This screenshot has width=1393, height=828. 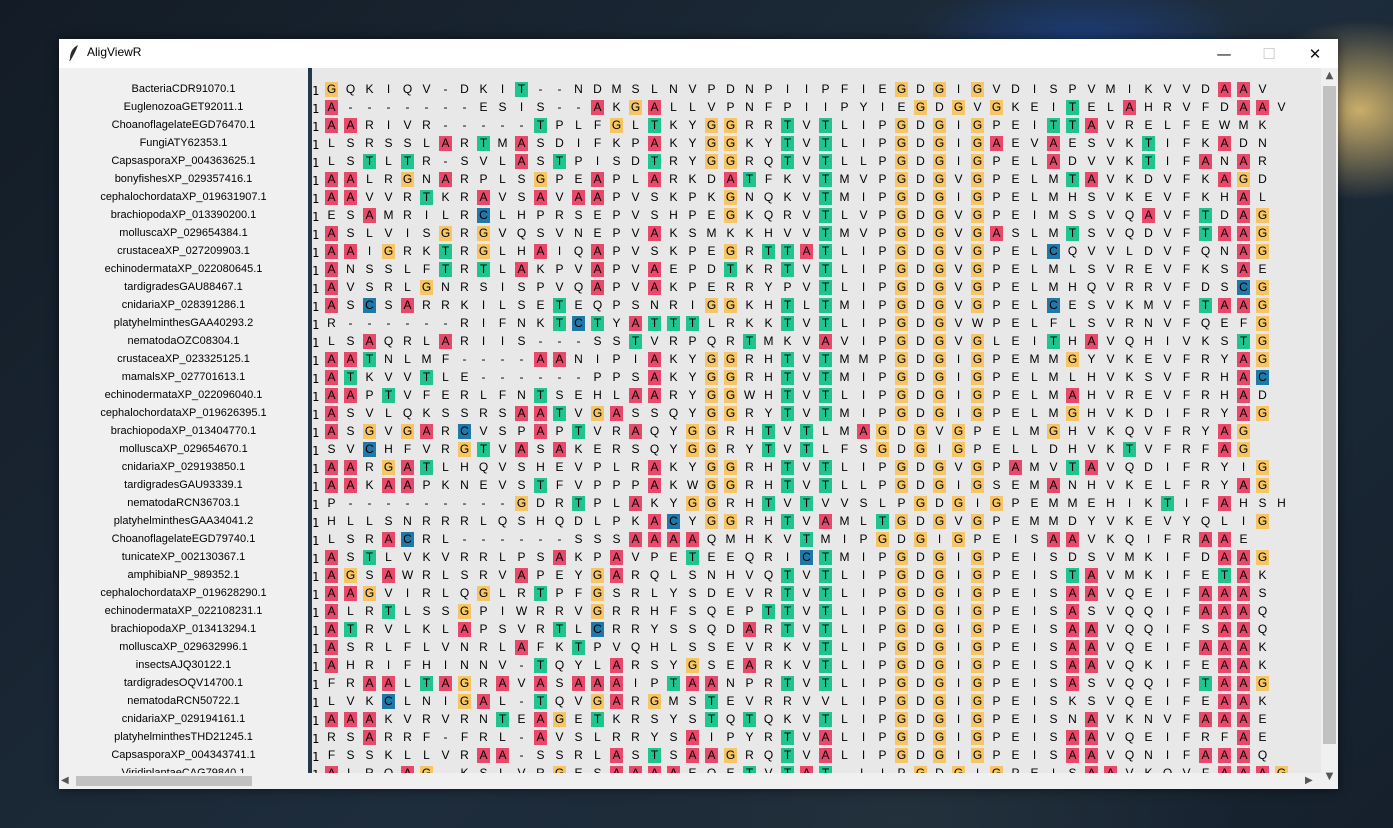 What do you see at coordinates (183, 611) in the screenshot?
I see `sequence-name: echinodermataXP_022108231.1` at bounding box center [183, 611].